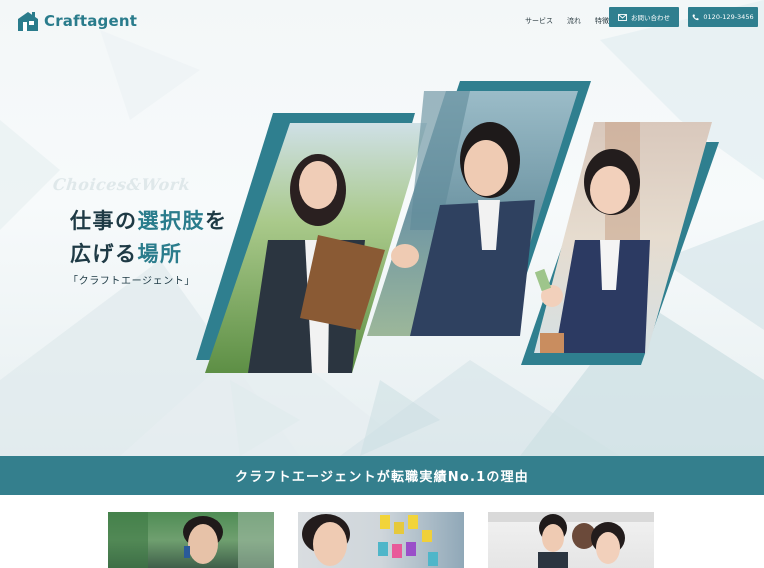 This screenshot has height=568, width=764. Describe the element at coordinates (216, 221) in the screenshot. I see `headline-part: を` at that location.